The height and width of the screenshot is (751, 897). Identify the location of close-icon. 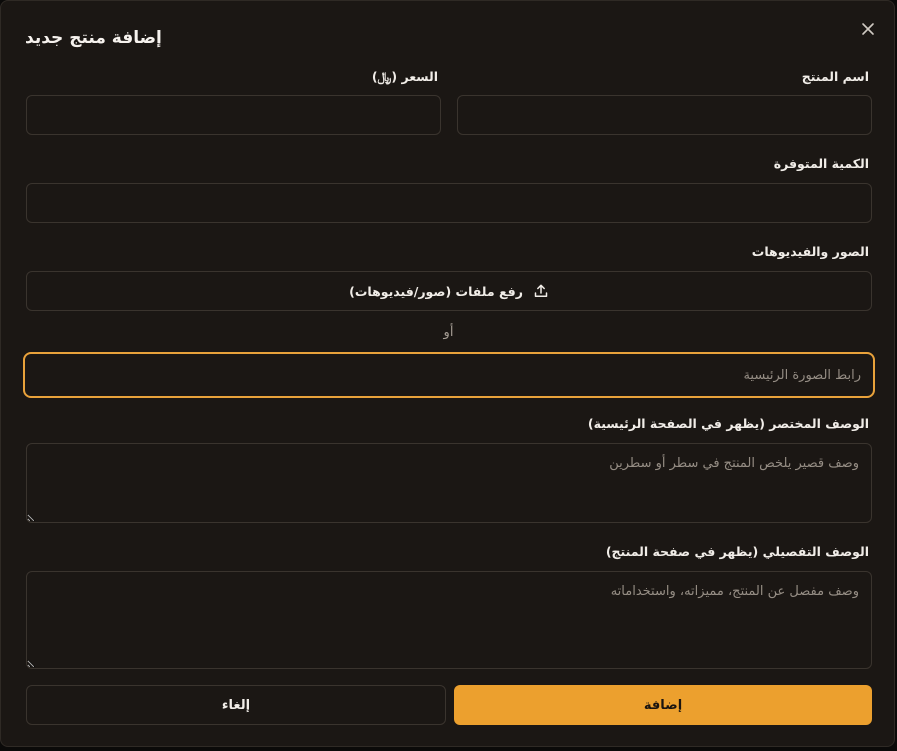
(868, 29).